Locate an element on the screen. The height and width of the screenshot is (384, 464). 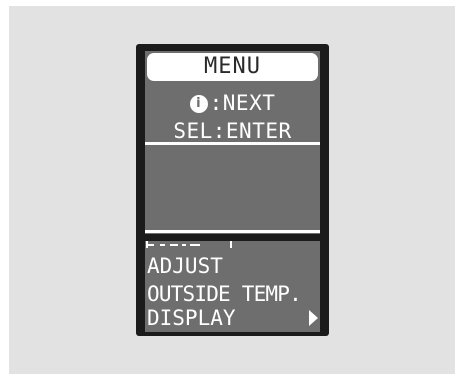
info-button-icon: i is located at coordinates (198, 103).